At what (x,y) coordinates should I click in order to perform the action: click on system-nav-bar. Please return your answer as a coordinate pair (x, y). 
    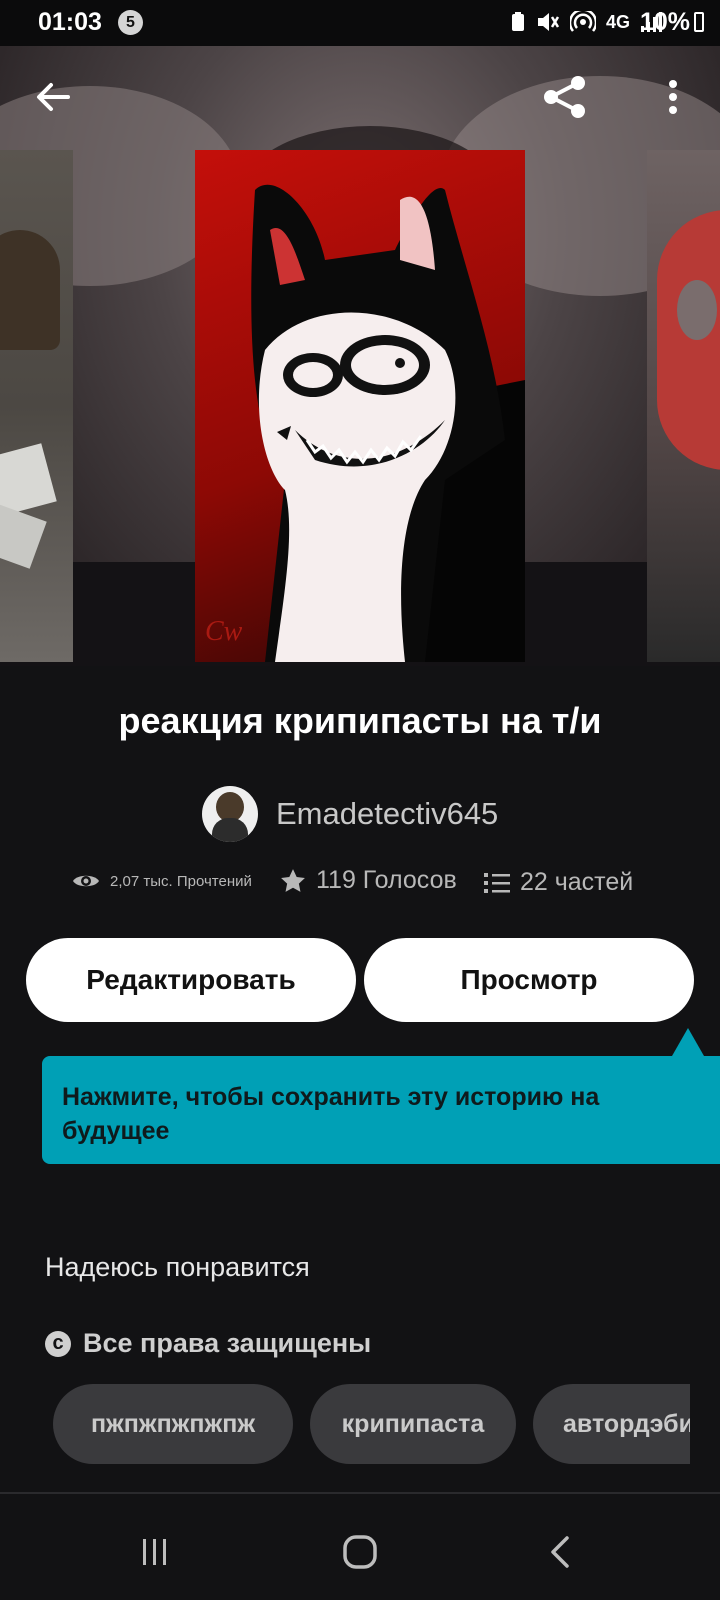
    Looking at the image, I should click on (360, 1547).